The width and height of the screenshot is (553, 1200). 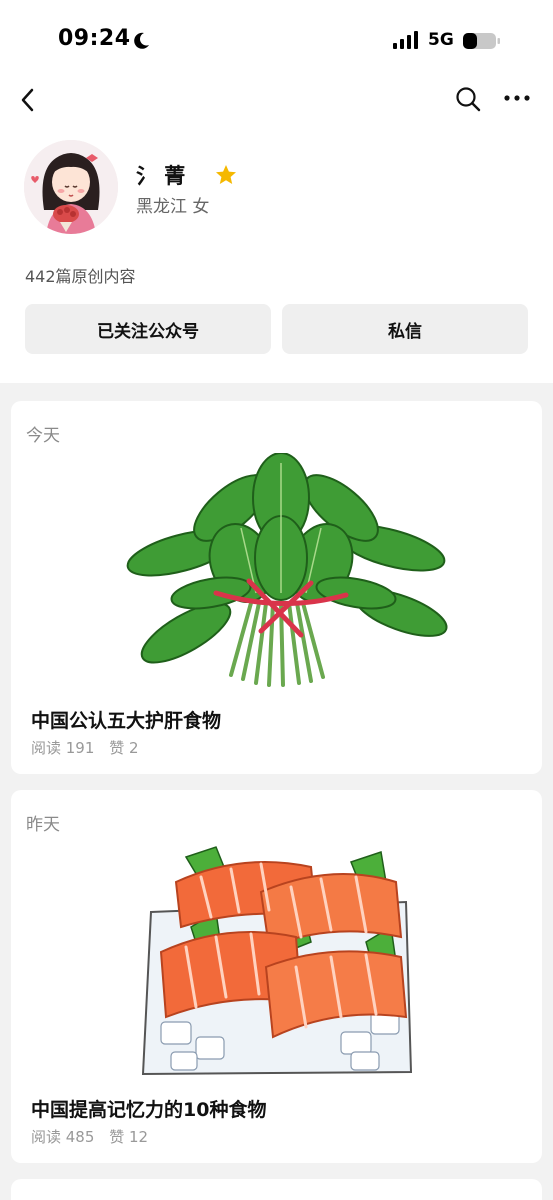 What do you see at coordinates (441, 40) in the screenshot?
I see `network-label: 5G` at bounding box center [441, 40].